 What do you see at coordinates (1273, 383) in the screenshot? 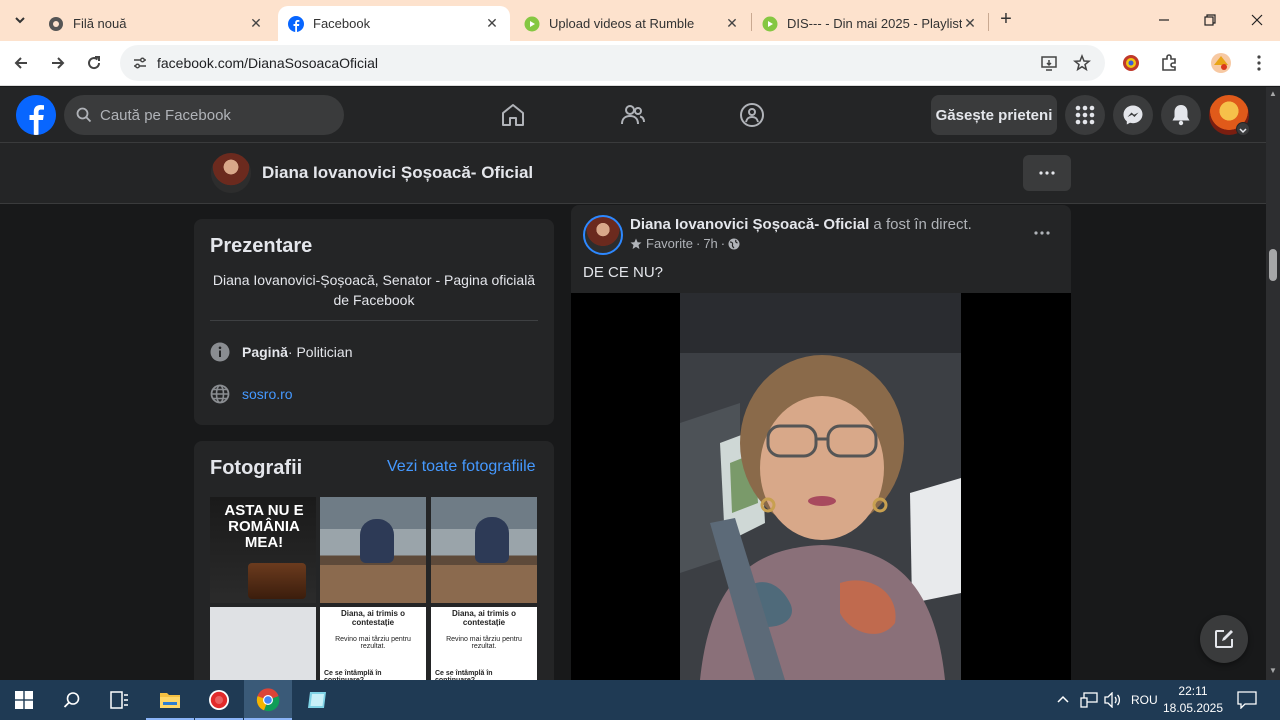
I see `page-scrollbar: ▲ ▼` at bounding box center [1273, 383].